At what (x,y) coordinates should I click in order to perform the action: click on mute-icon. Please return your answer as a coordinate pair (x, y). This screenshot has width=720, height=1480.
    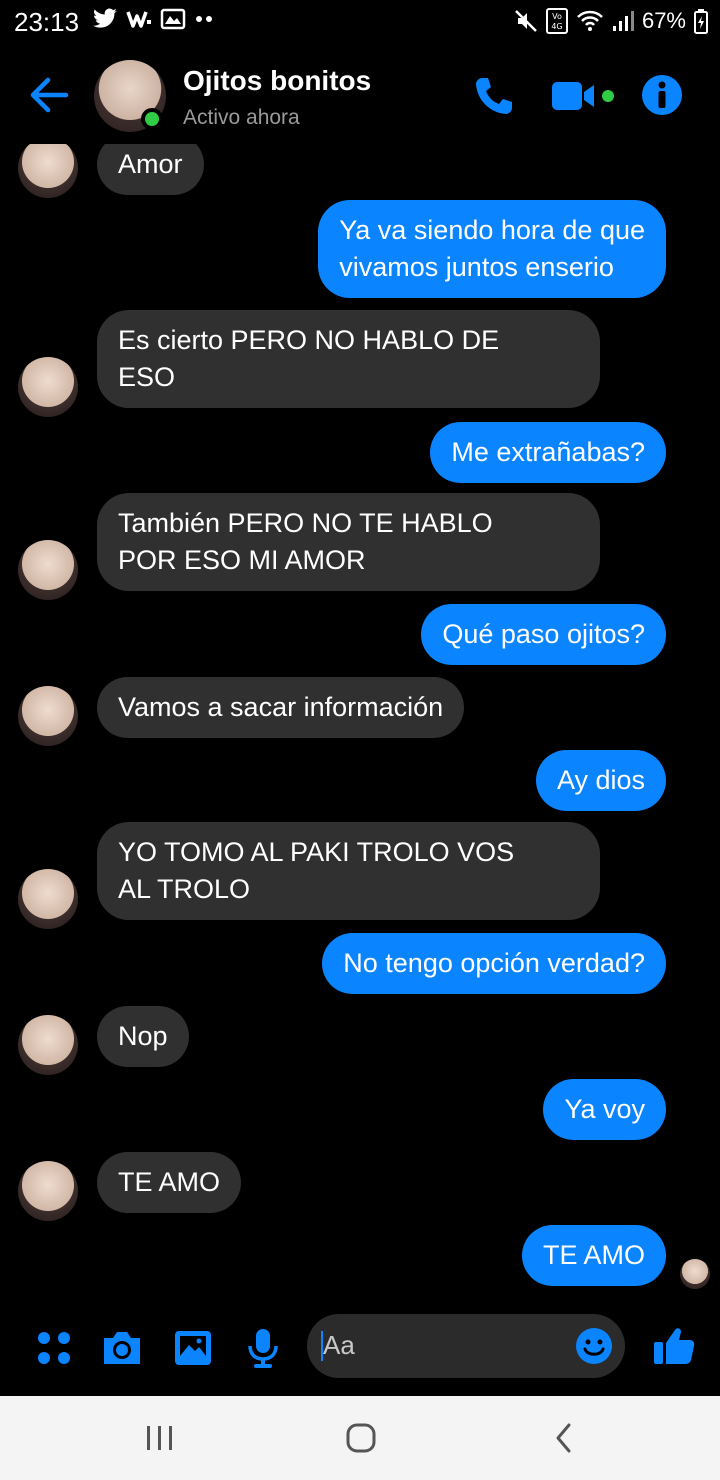
    Looking at the image, I should click on (526, 21).